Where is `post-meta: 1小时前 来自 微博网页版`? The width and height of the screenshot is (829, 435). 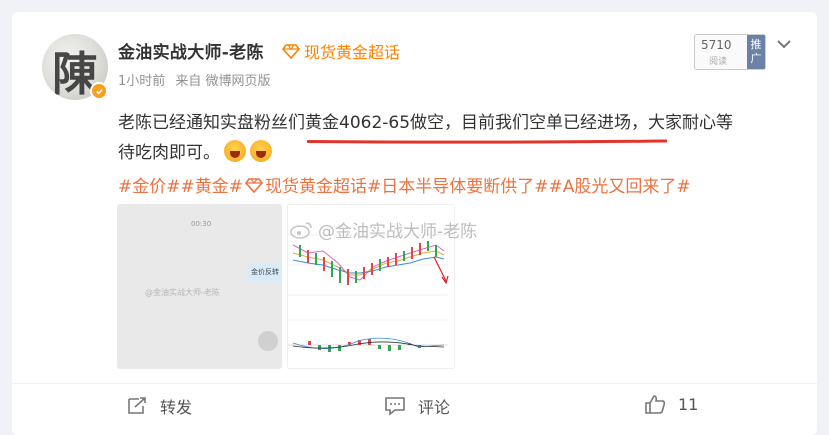 post-meta: 1小时前 来自 微博网页版 is located at coordinates (197, 79).